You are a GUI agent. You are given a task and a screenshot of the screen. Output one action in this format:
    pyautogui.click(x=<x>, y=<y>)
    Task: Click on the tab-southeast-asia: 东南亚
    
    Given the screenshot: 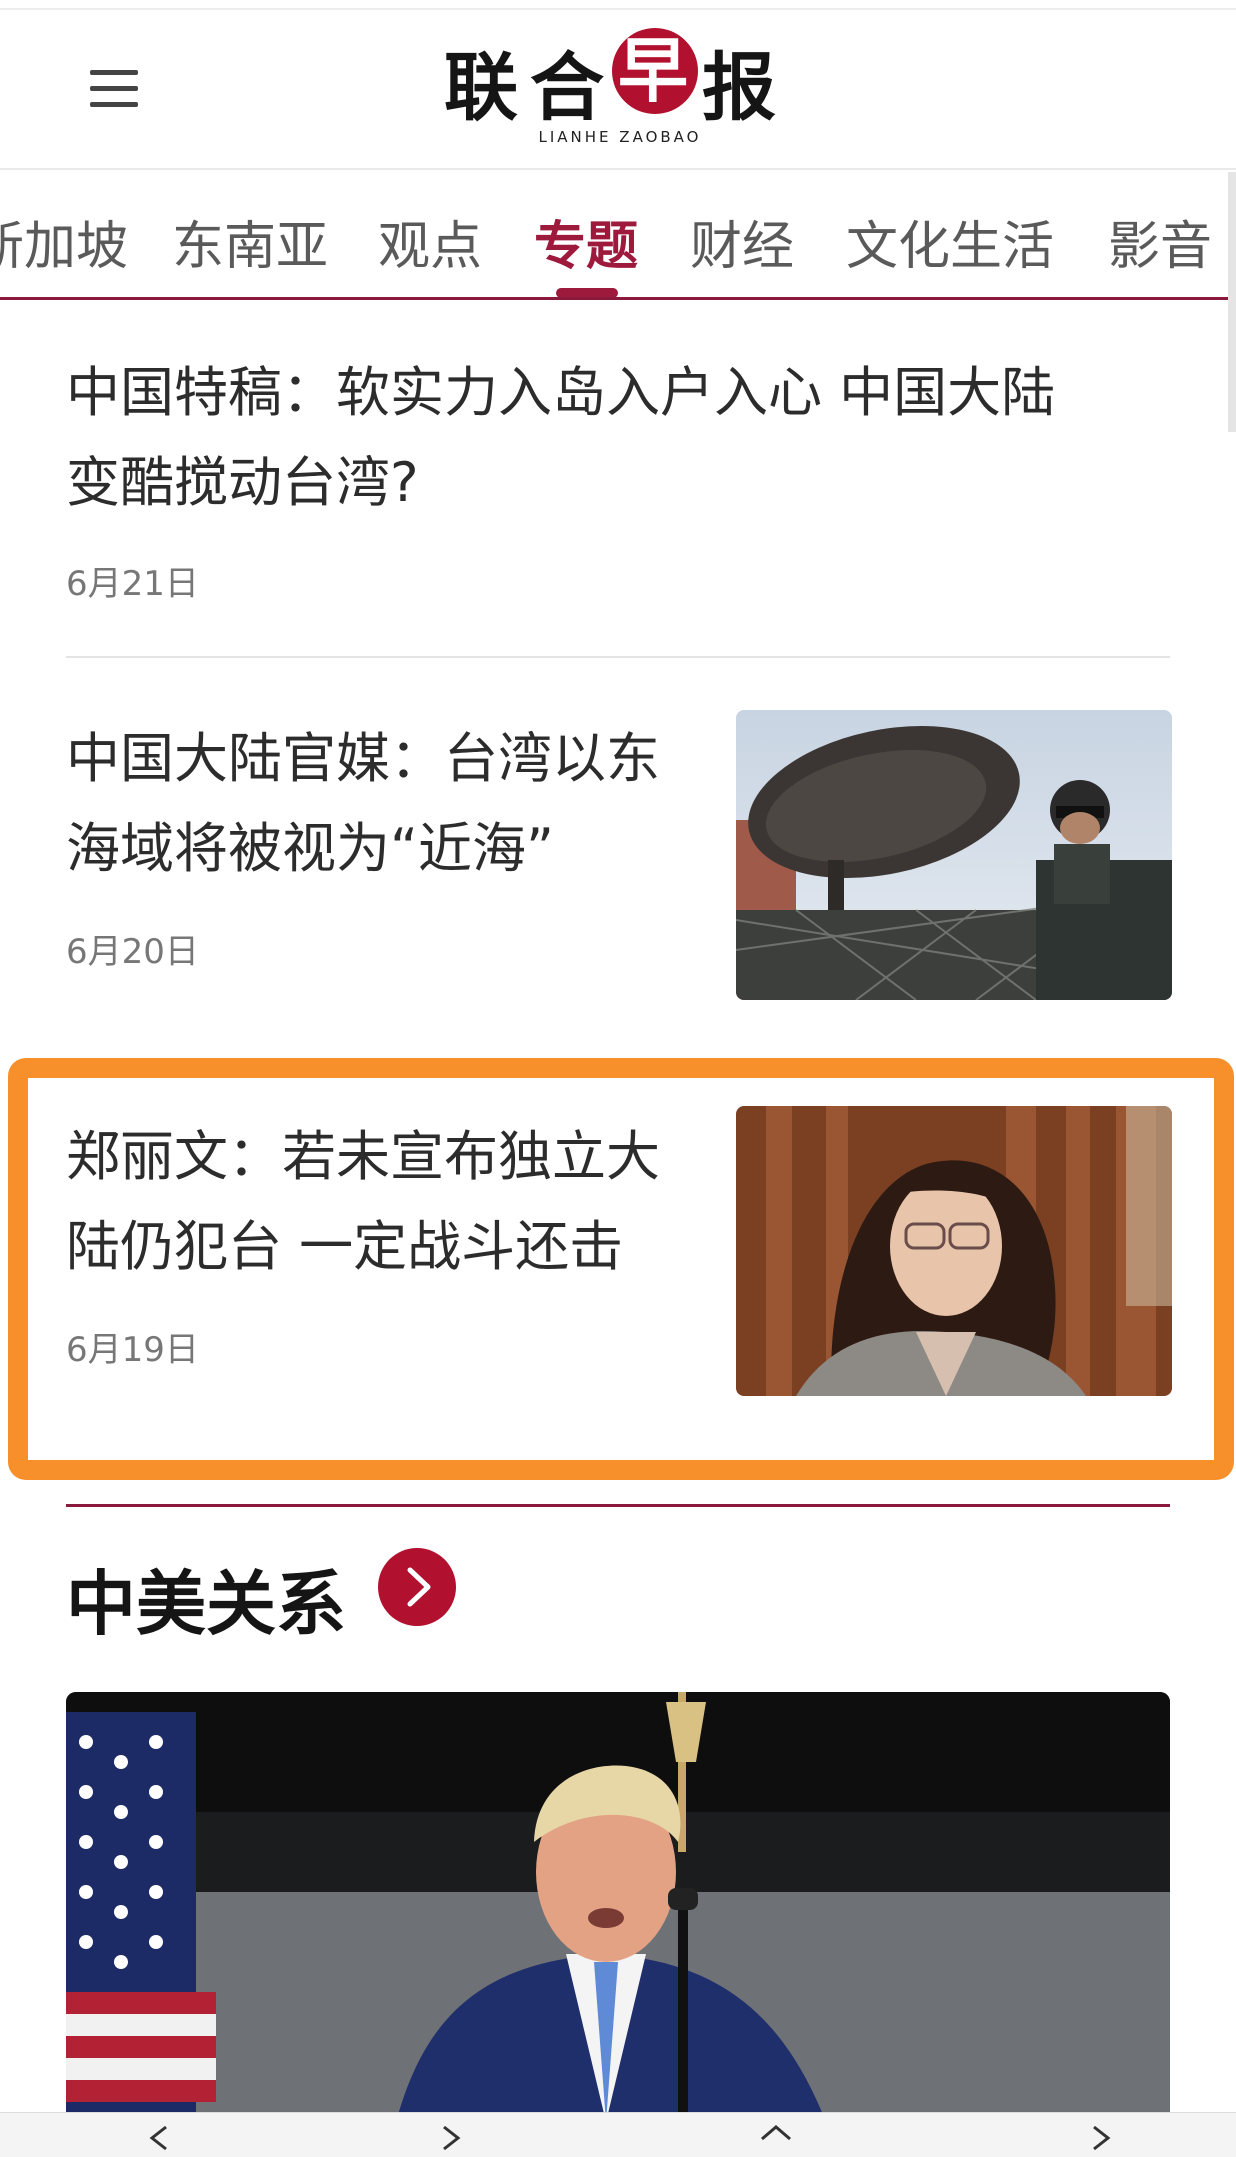 What is the action you would take?
    pyautogui.click(x=250, y=241)
    